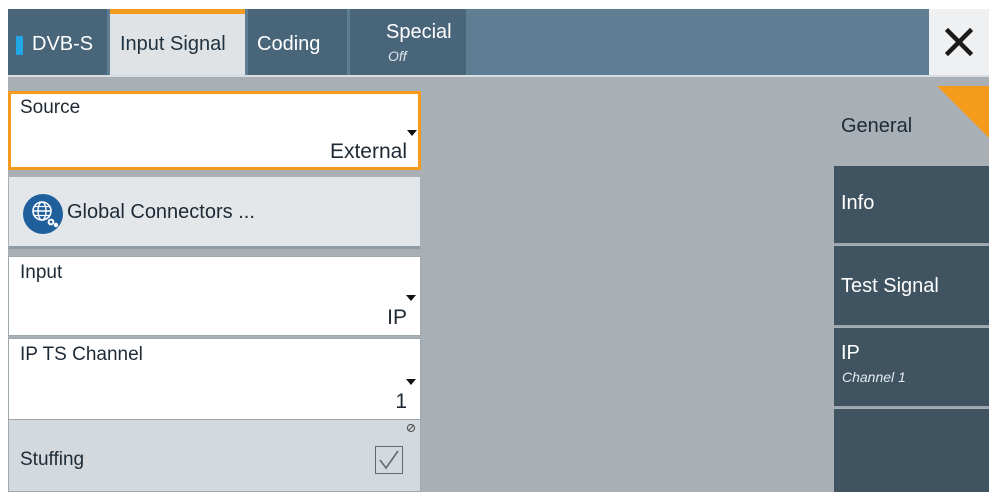 Image resolution: width=989 pixels, height=492 pixels. Describe the element at coordinates (890, 286) in the screenshot. I see `nav-item-test-signal-label: Test Signal` at that location.